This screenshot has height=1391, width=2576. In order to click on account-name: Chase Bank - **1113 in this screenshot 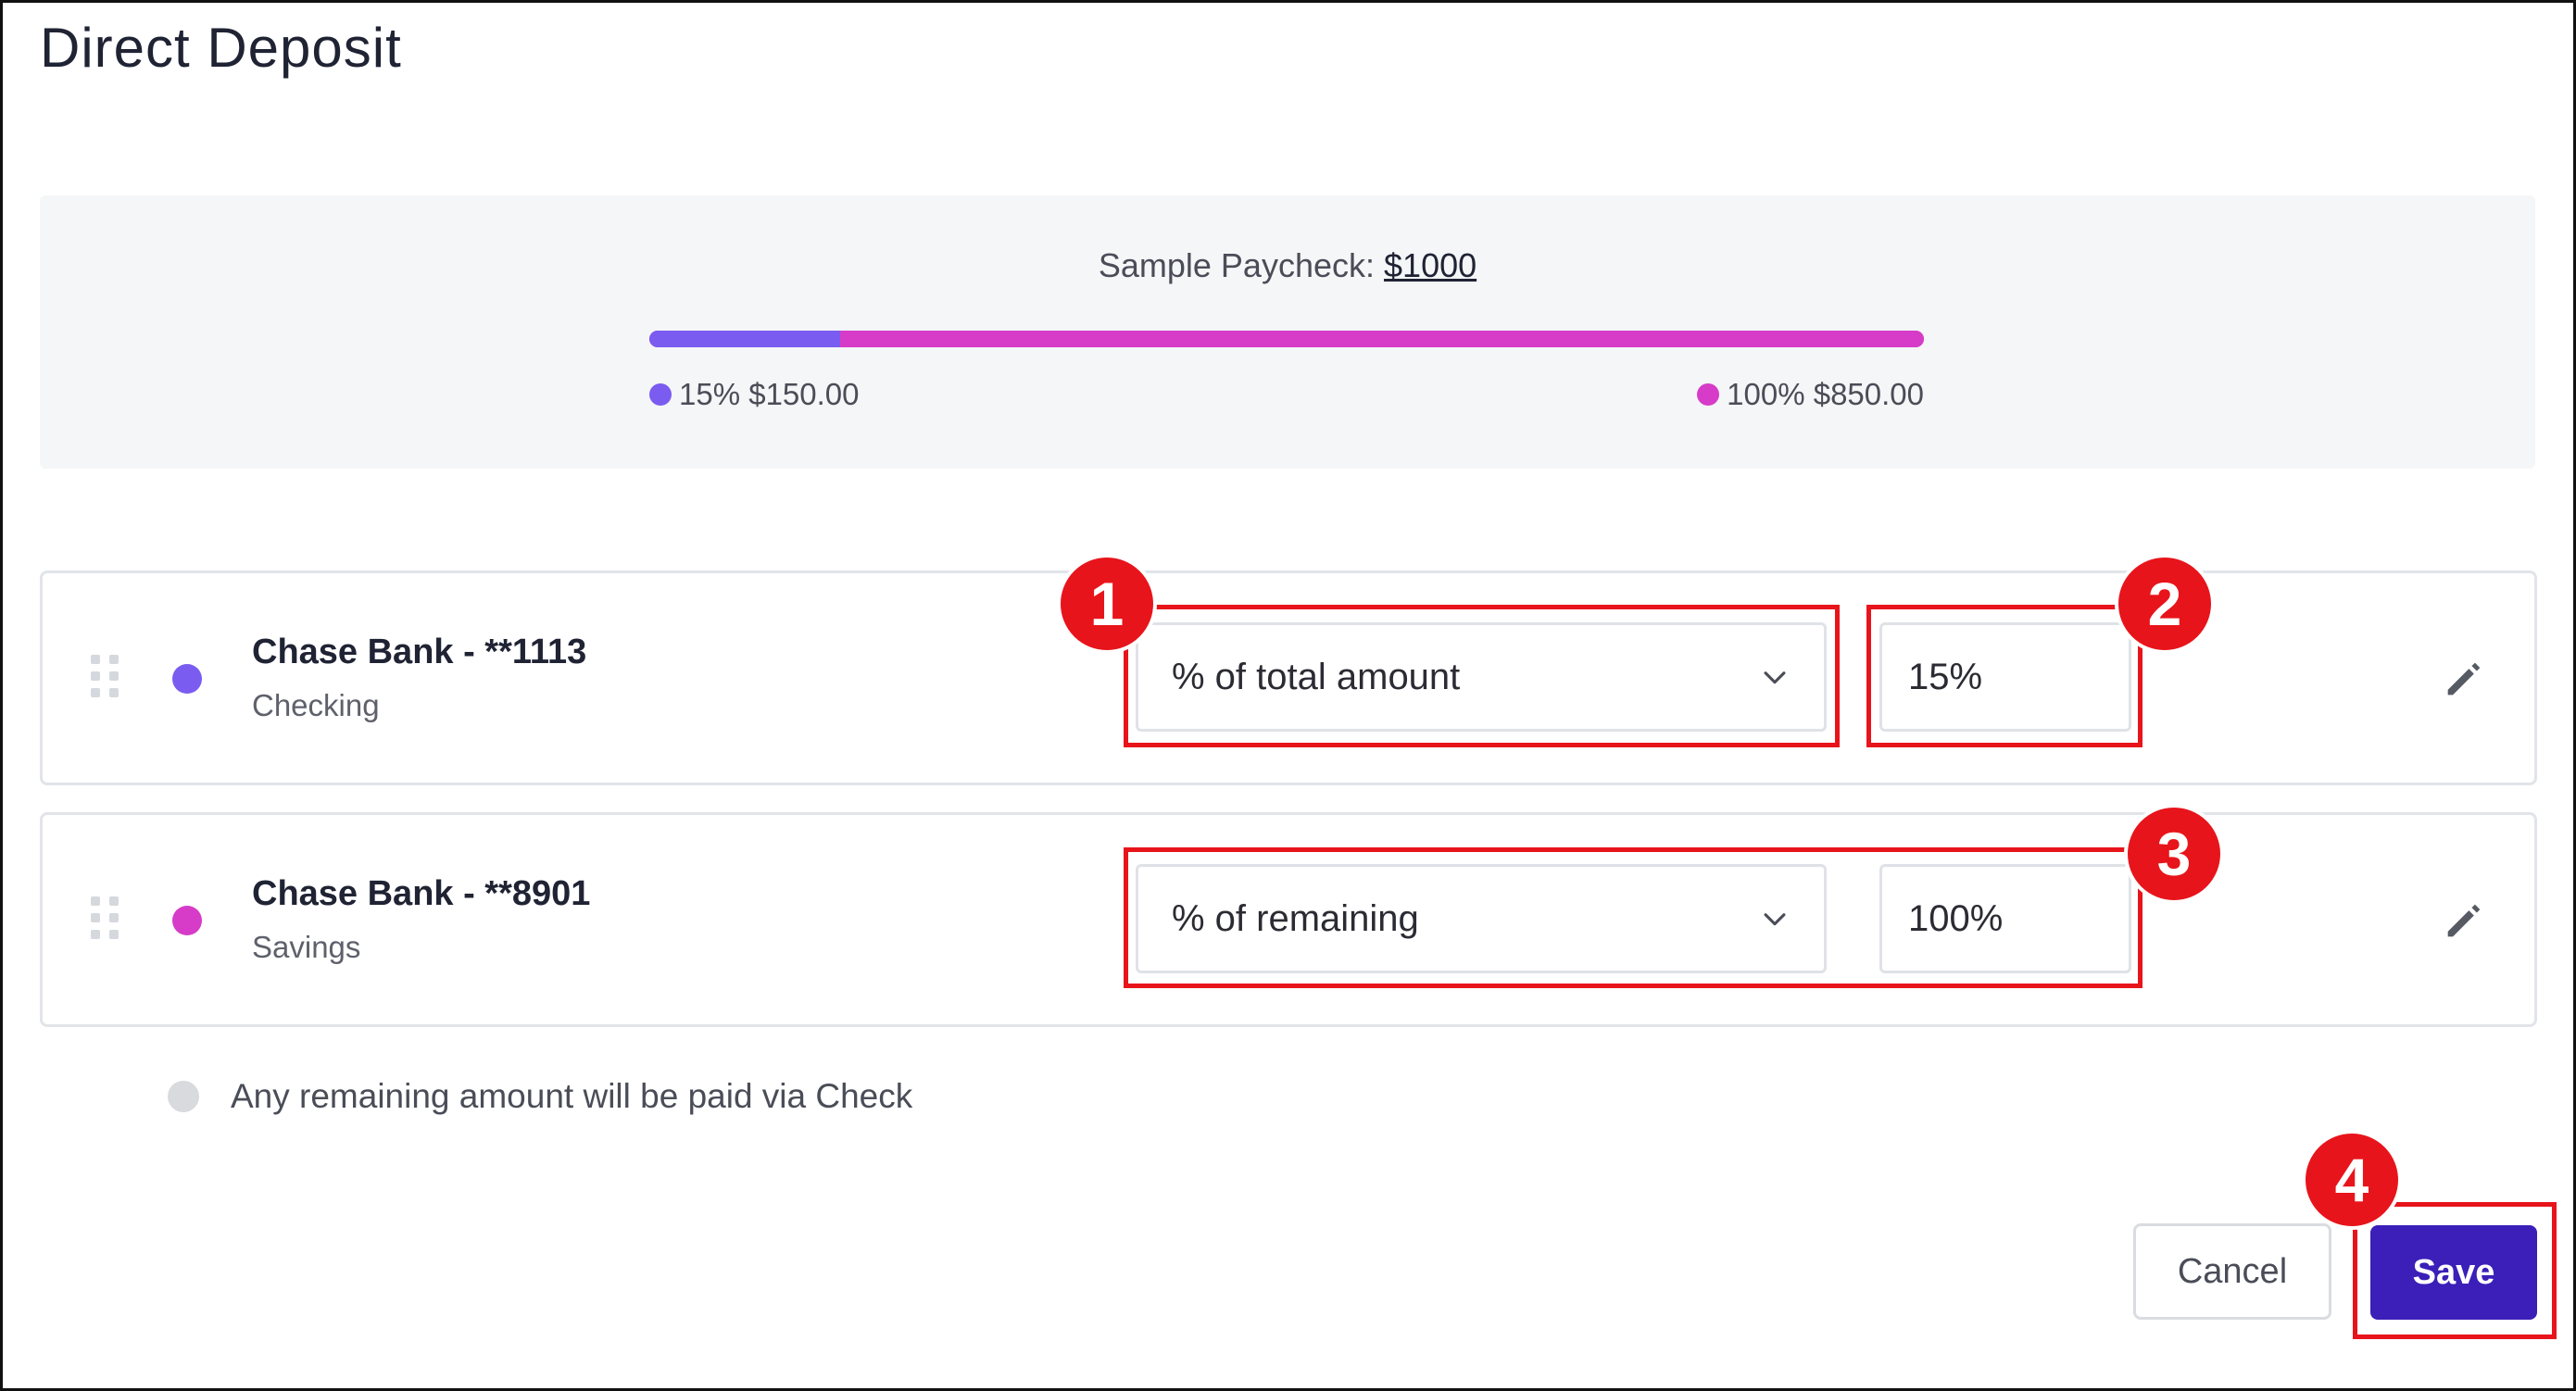, I will do `click(419, 652)`.